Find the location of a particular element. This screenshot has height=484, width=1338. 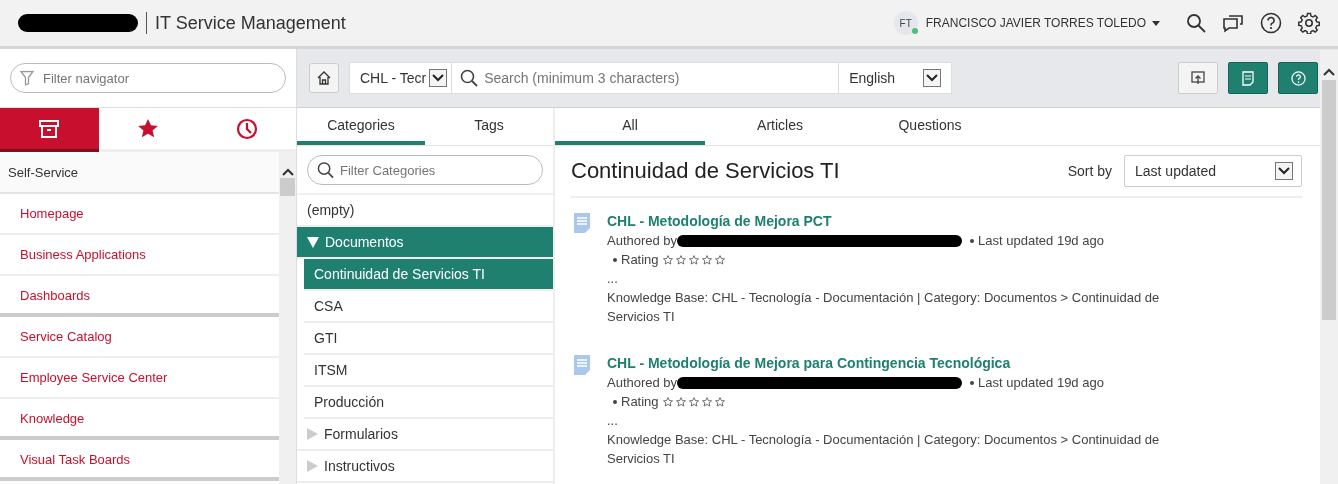

category-tab: Categories is located at coordinates (361, 126).